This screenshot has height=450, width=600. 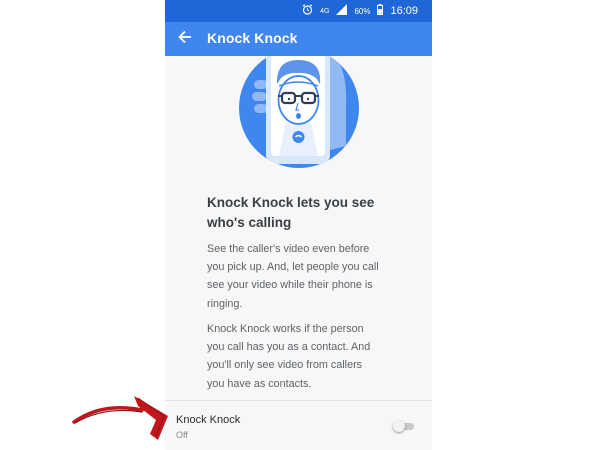 What do you see at coordinates (302, 213) in the screenshot?
I see `headline: Knock Knock lets you see who's calling` at bounding box center [302, 213].